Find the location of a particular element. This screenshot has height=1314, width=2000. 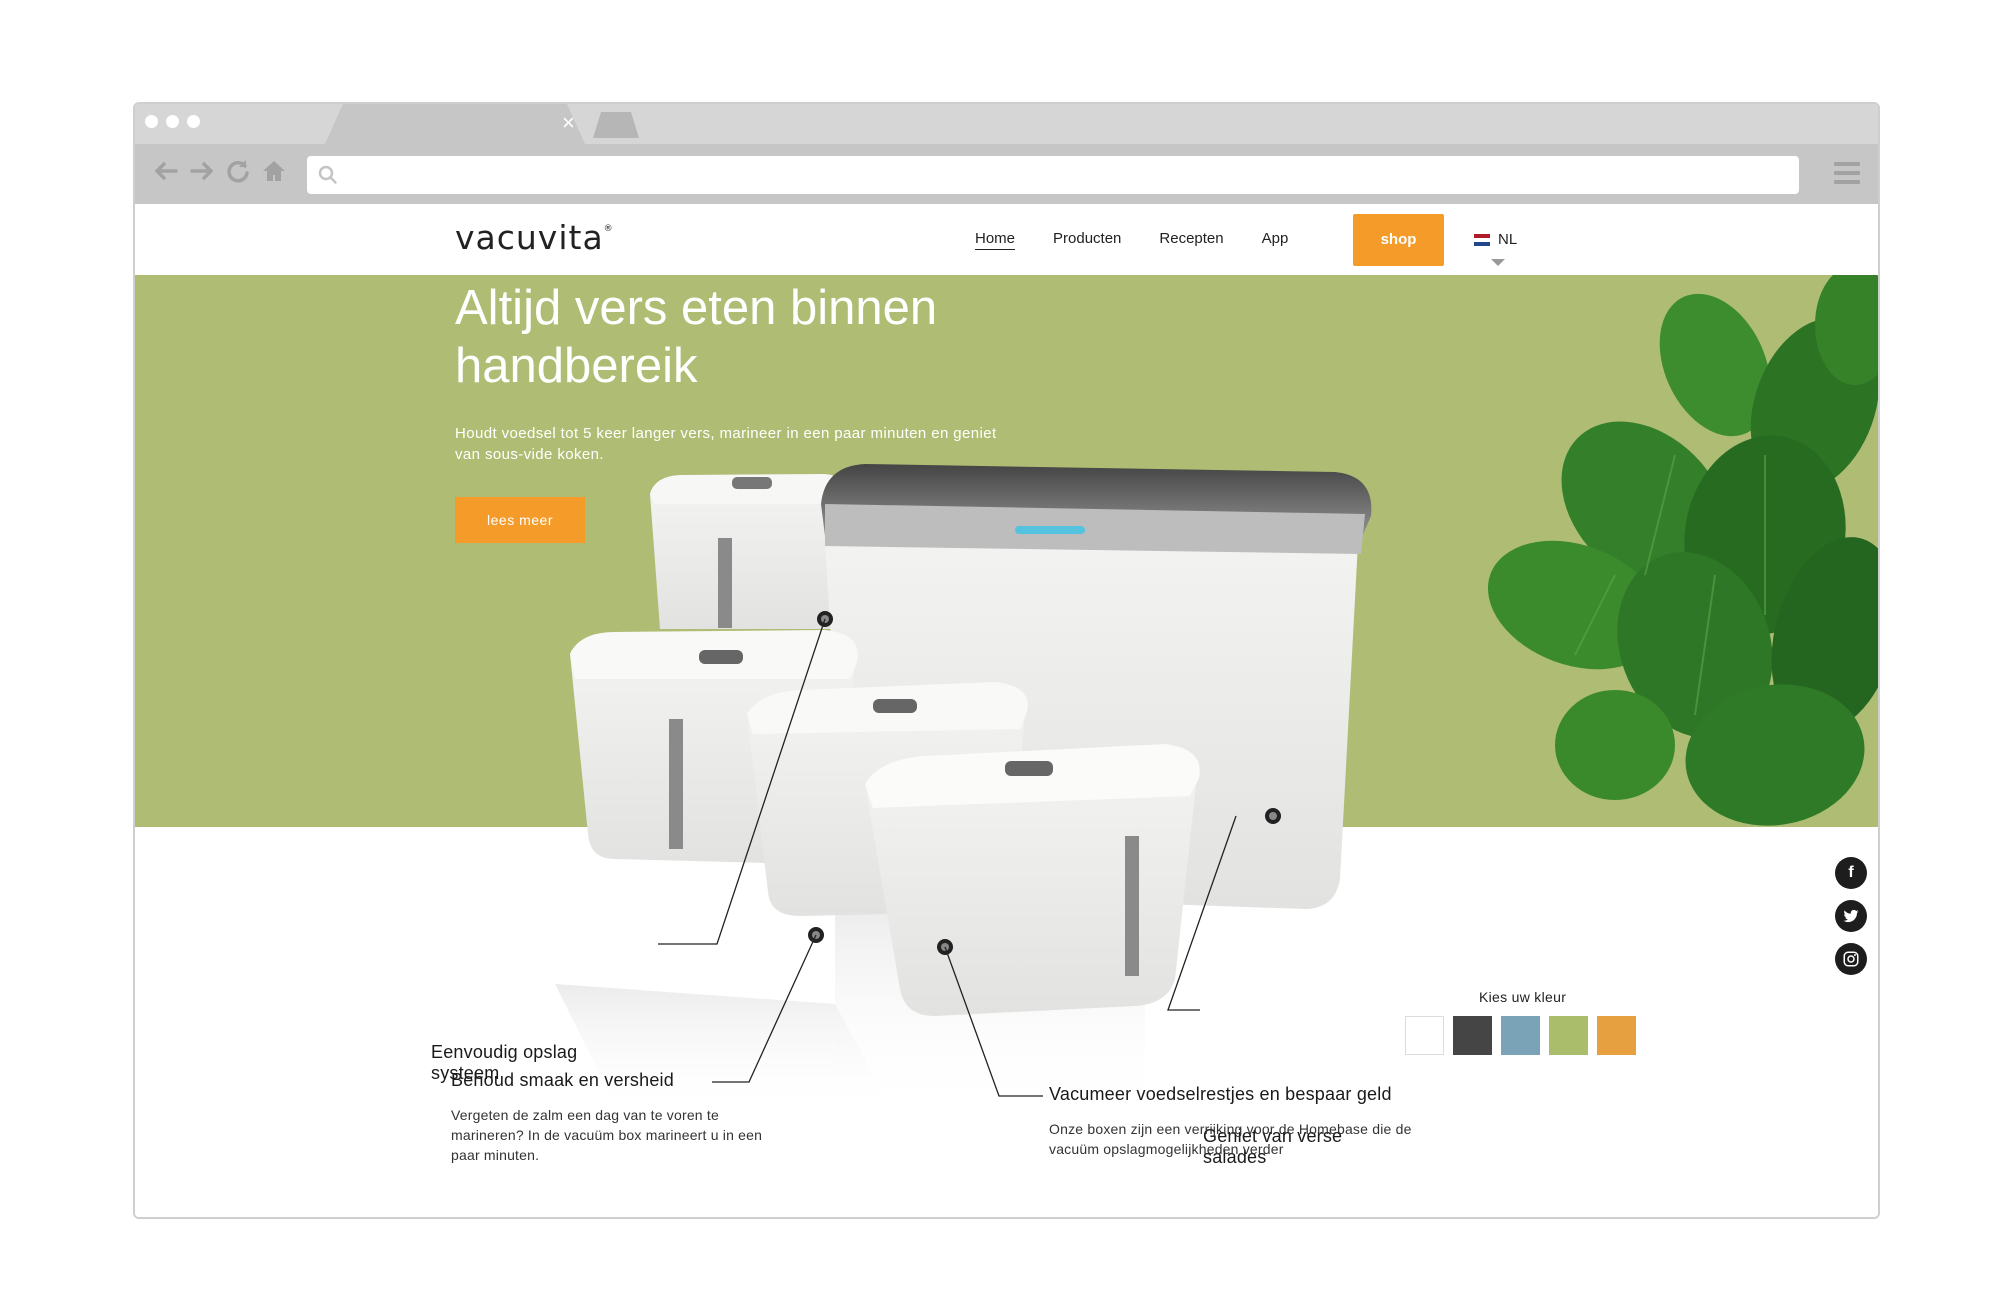

social-sidebar: f is located at coordinates (1851, 918).